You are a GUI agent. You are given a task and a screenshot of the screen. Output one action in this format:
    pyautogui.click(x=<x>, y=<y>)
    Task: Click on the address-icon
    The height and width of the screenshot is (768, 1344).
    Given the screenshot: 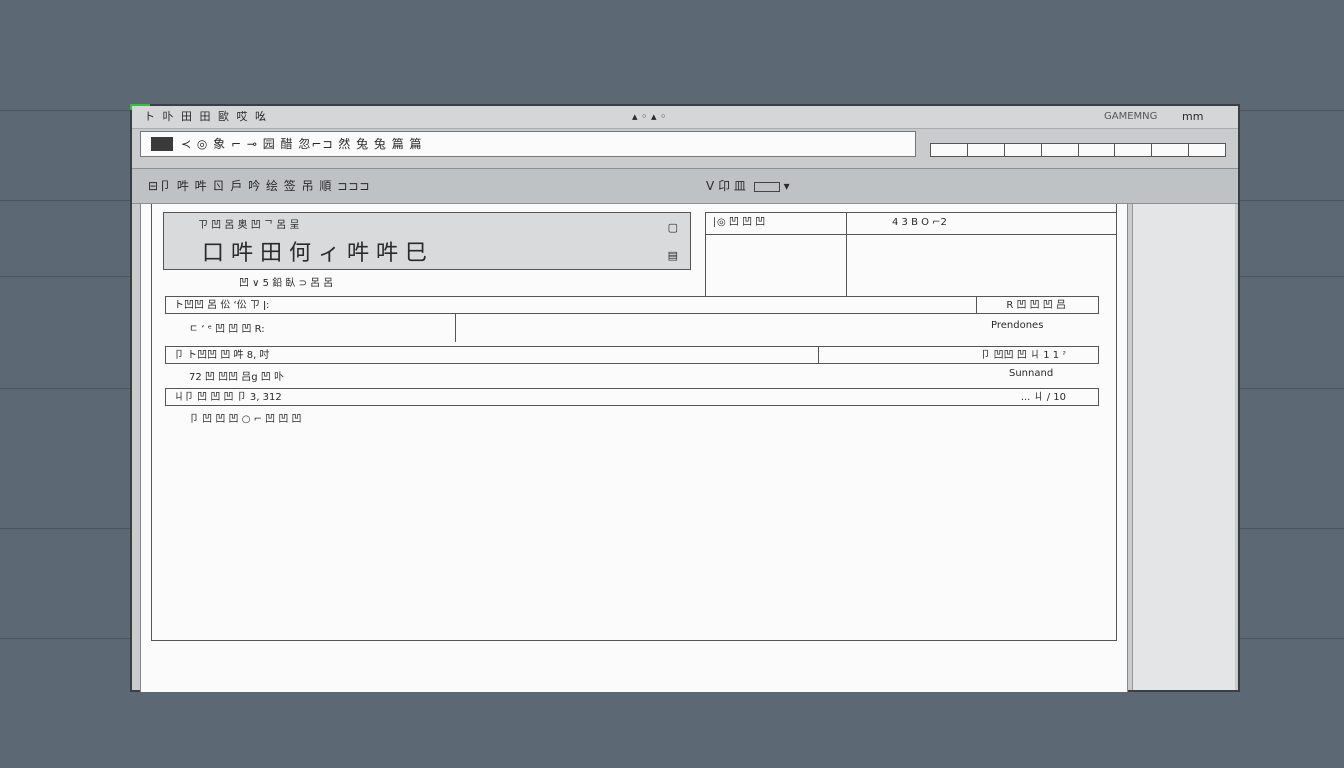 What is the action you would take?
    pyautogui.click(x=162, y=144)
    